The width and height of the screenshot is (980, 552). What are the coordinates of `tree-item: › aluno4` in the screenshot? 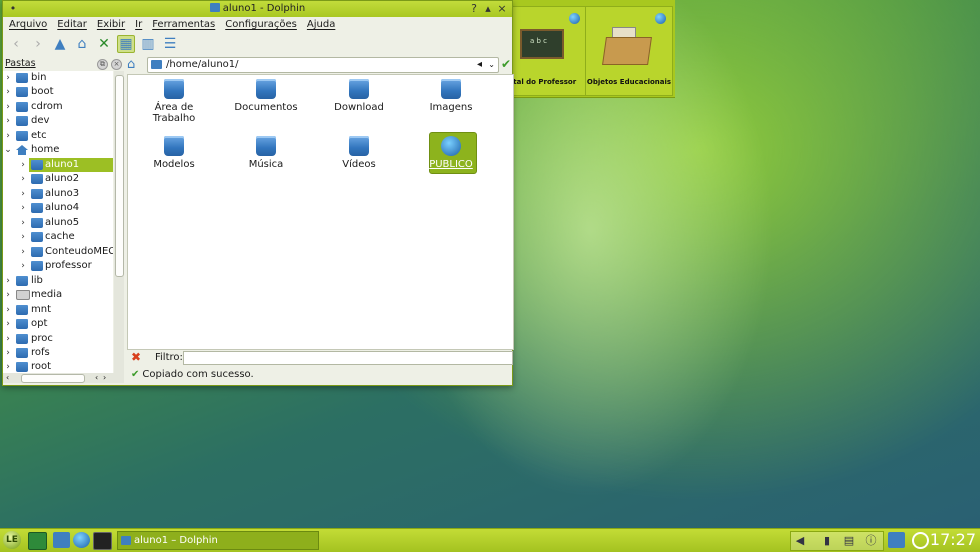 It's located at (58, 208).